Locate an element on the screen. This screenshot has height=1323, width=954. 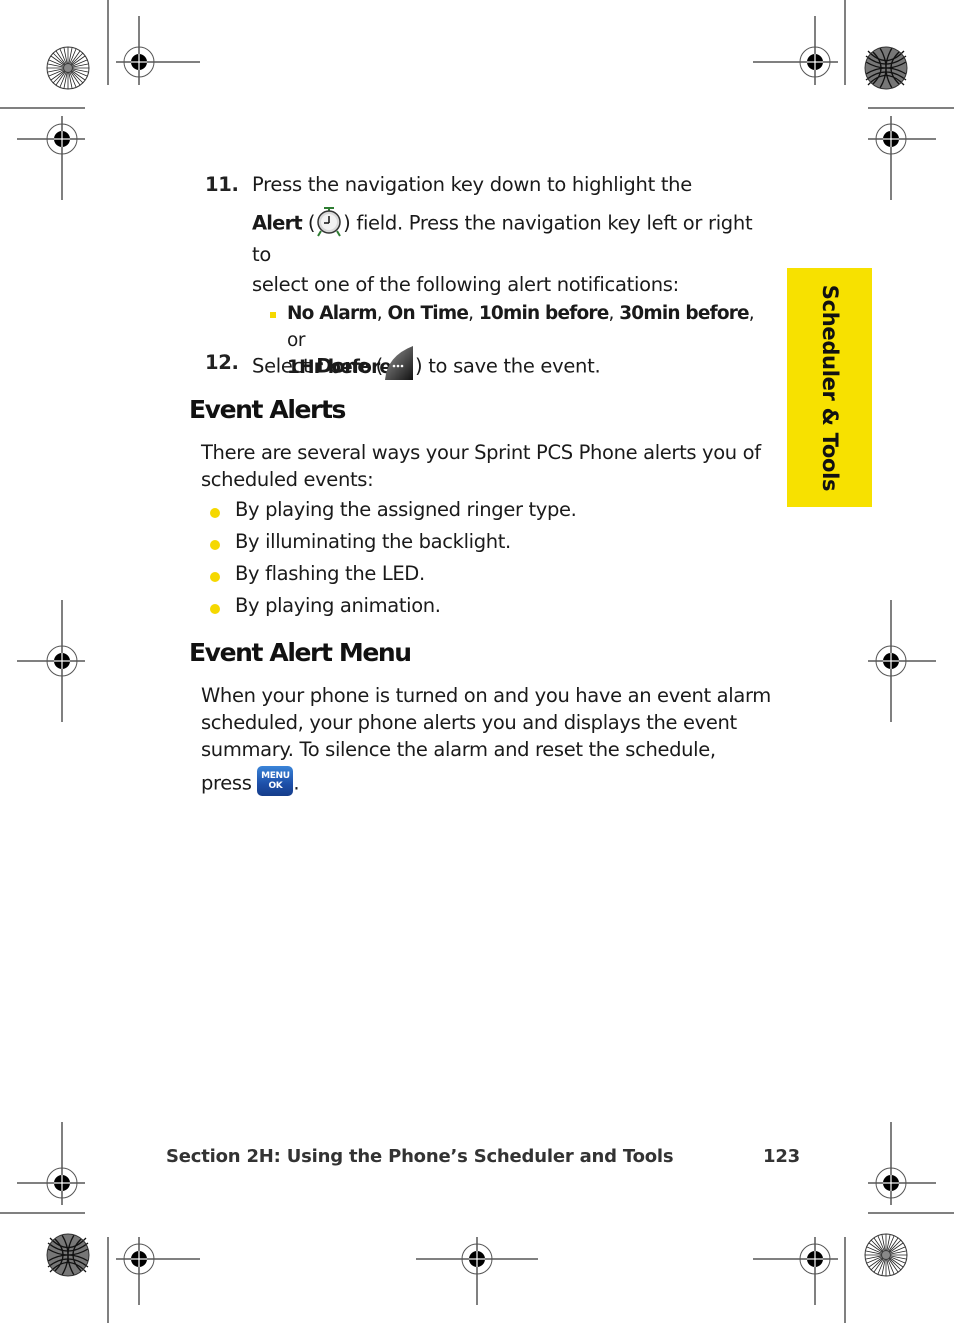
step-body: Select Done ( ) to save the event. is located at coordinates (512, 366).